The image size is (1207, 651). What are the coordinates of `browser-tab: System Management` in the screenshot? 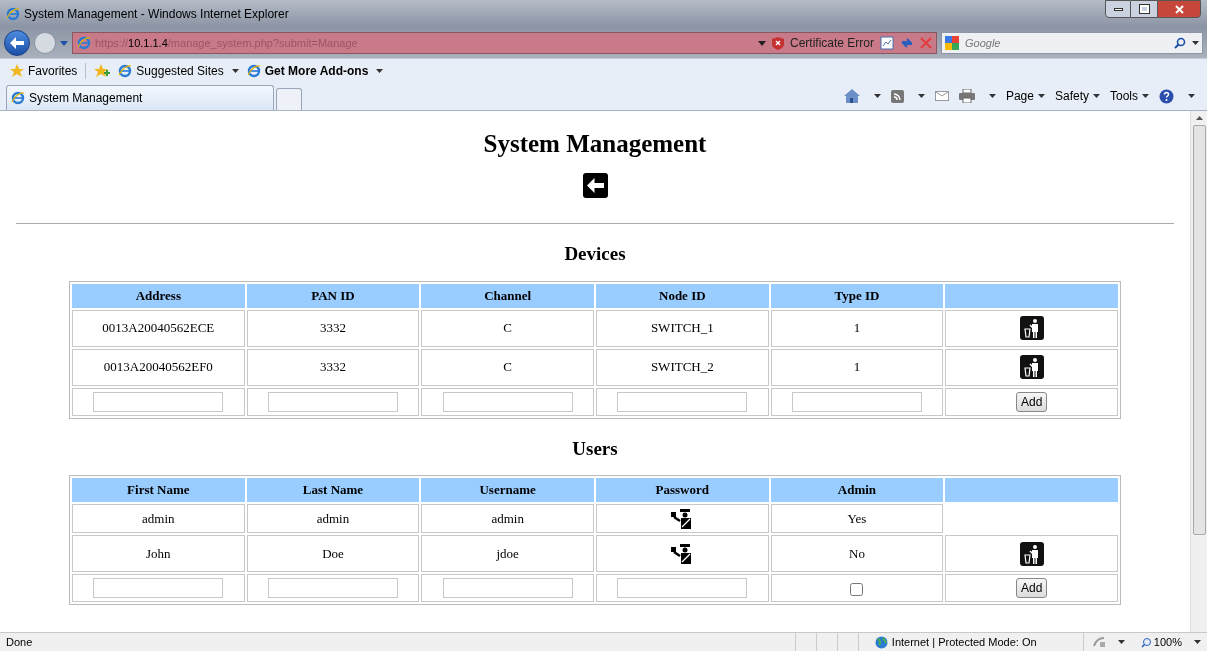 It's located at (140, 97).